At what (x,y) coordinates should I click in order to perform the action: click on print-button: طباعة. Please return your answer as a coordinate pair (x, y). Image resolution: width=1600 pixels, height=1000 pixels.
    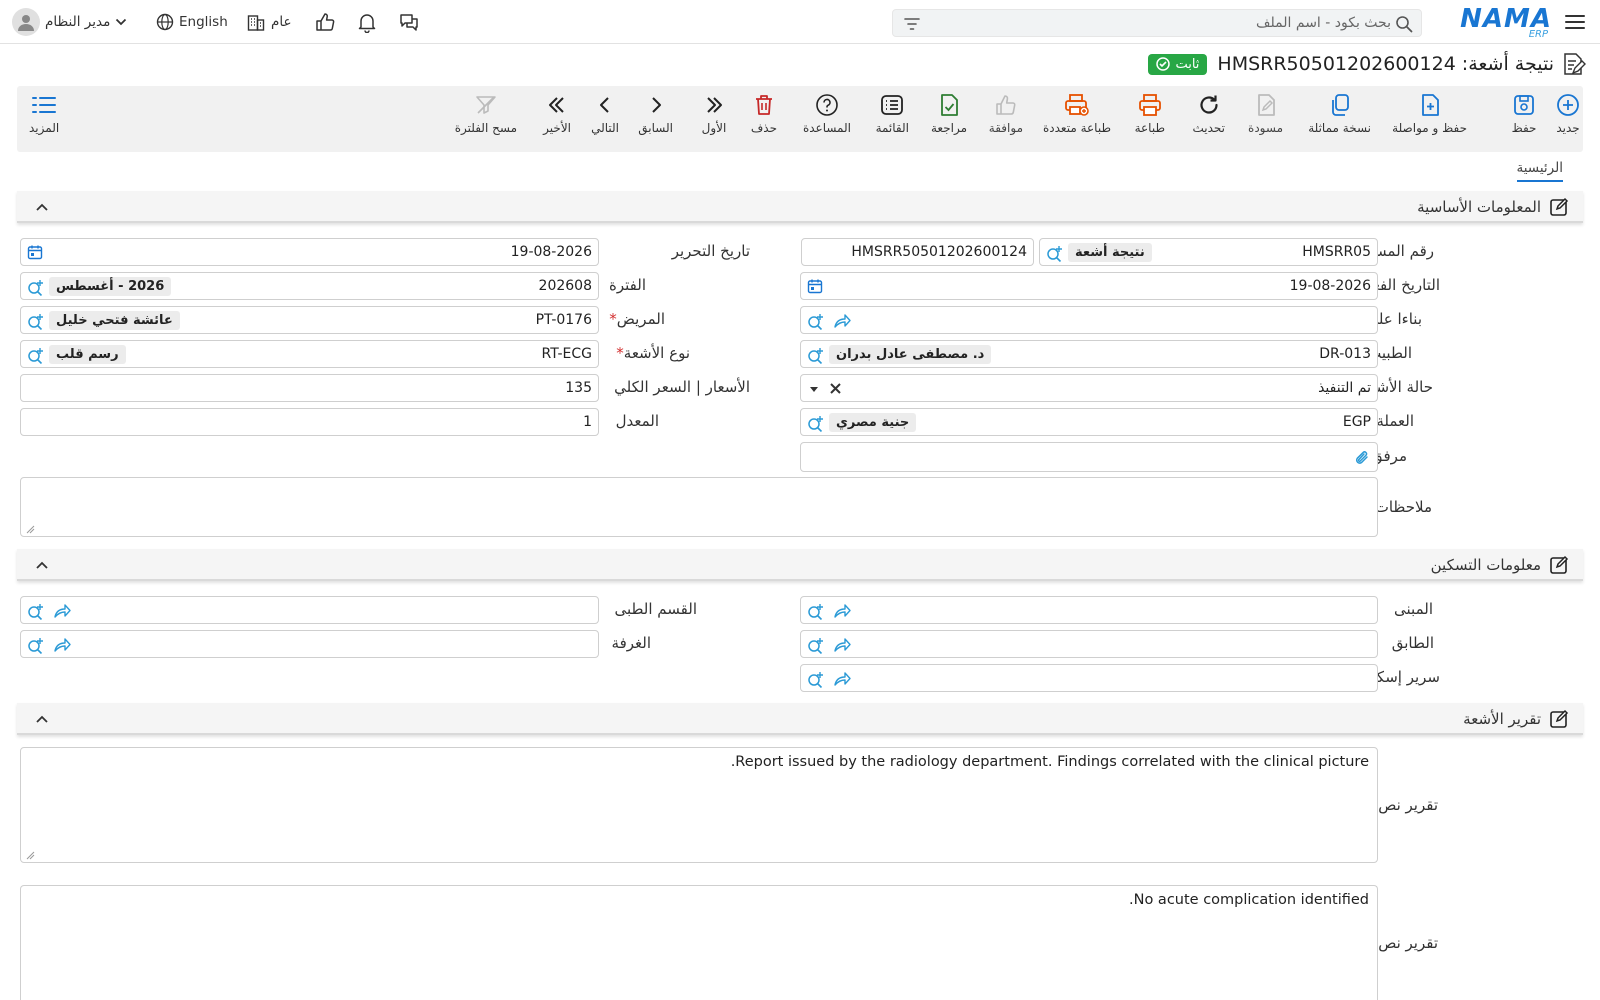
    Looking at the image, I should click on (1150, 113).